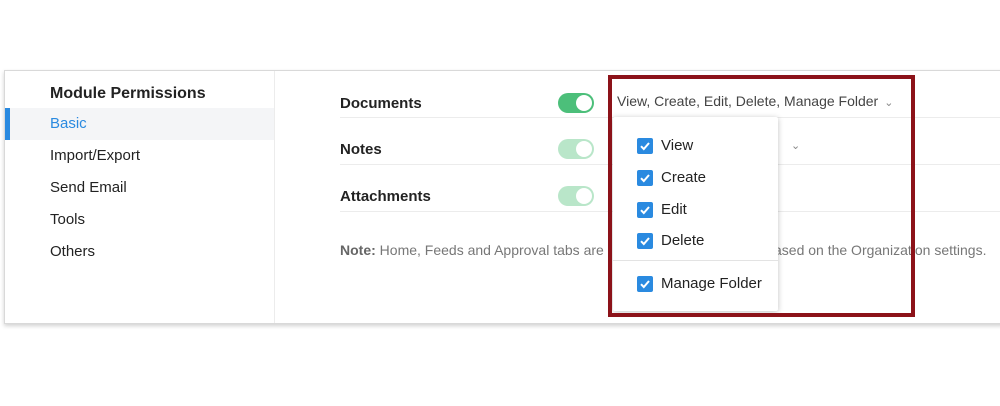 Image resolution: width=1000 pixels, height=406 pixels. I want to click on option-create: Create, so click(695, 178).